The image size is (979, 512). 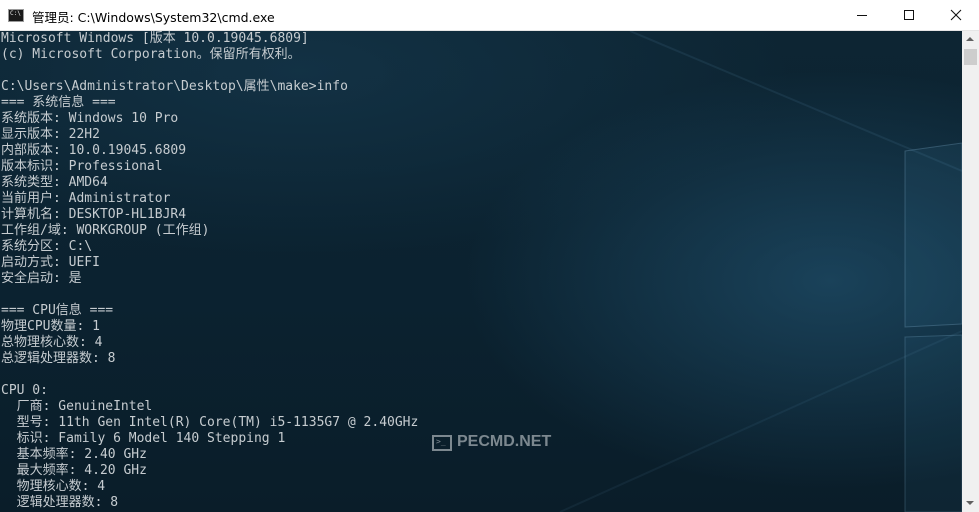 What do you see at coordinates (94, 150) in the screenshot?
I see `console-line: 内部版本: 10.0.19045.6809` at bounding box center [94, 150].